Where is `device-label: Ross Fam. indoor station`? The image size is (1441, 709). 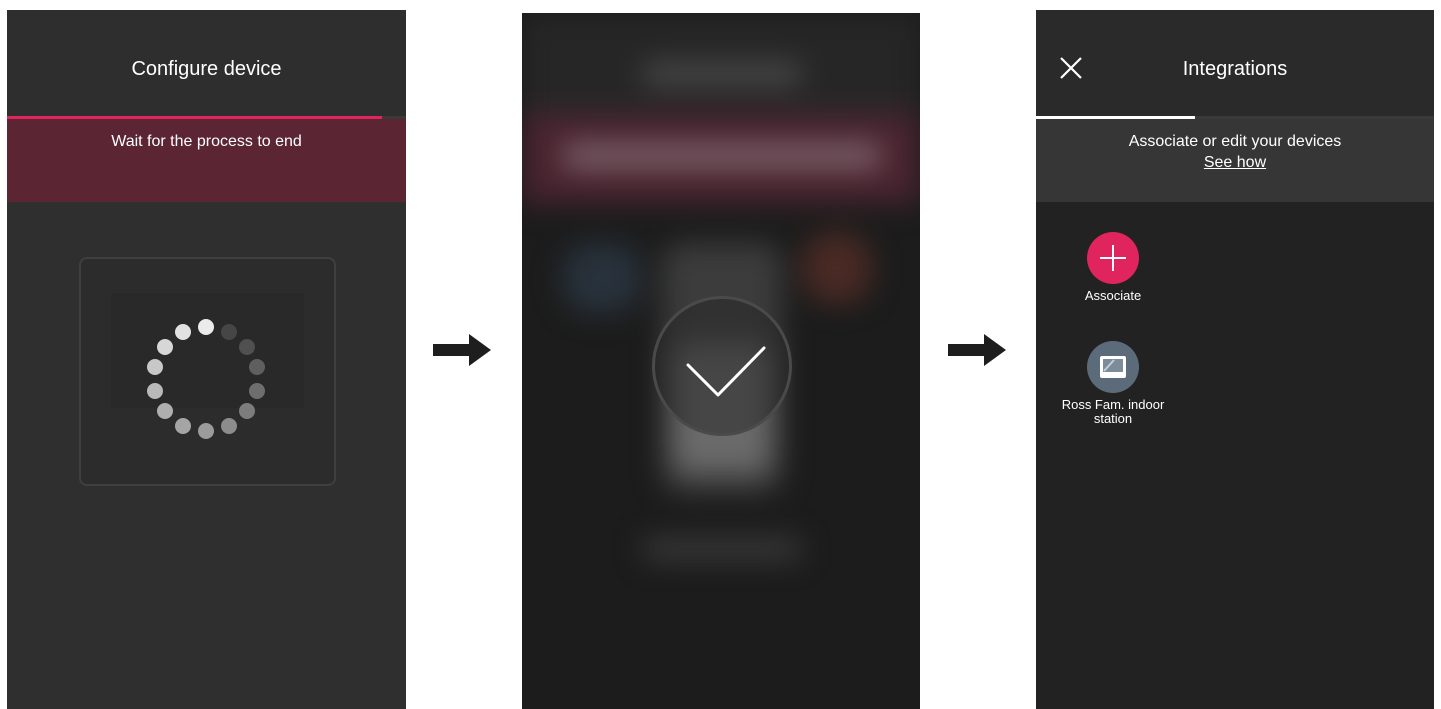 device-label: Ross Fam. indoor station is located at coordinates (1113, 411).